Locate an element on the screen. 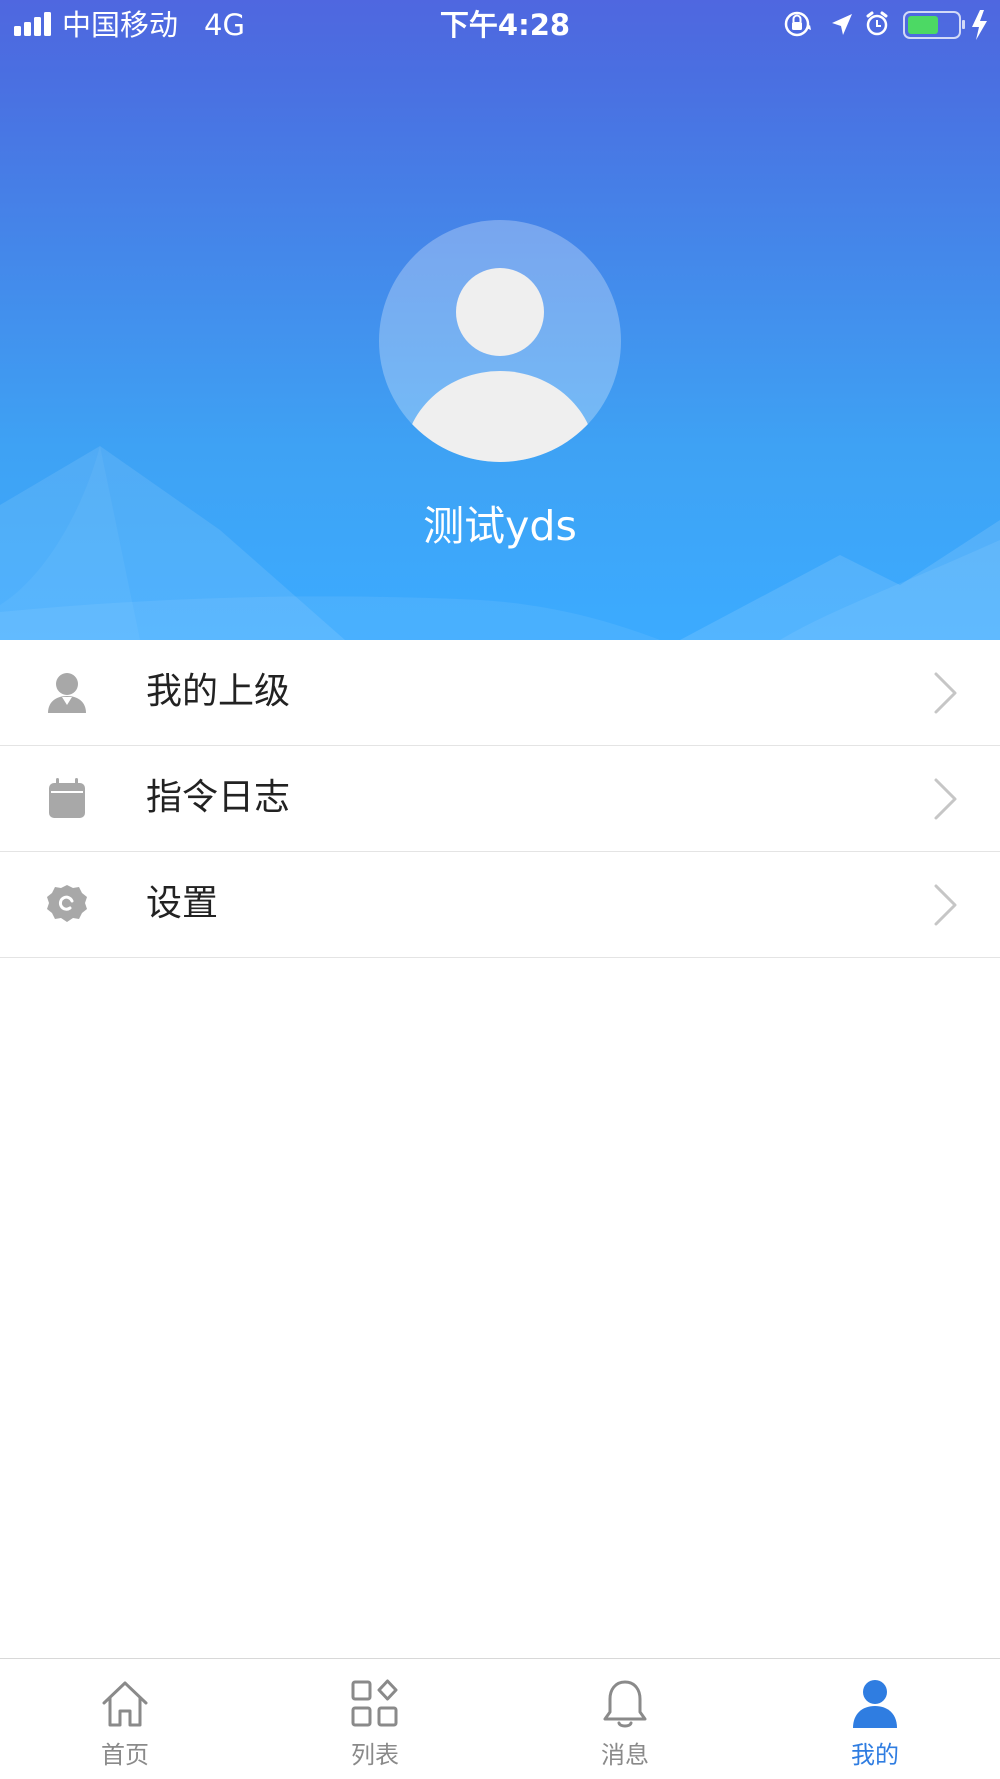 The height and width of the screenshot is (1779, 1000). calendar-icon is located at coordinates (67, 798).